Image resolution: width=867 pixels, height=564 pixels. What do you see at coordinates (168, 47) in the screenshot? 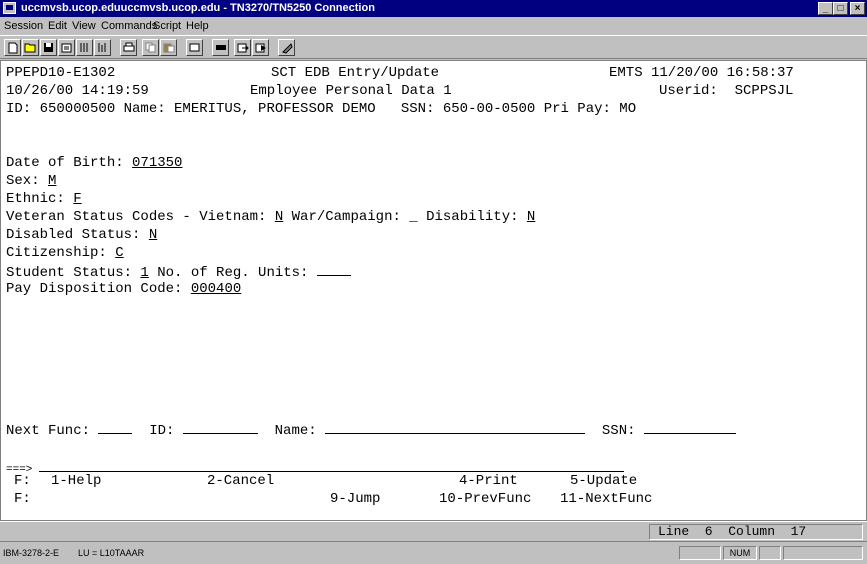
I see `paste-icon` at bounding box center [168, 47].